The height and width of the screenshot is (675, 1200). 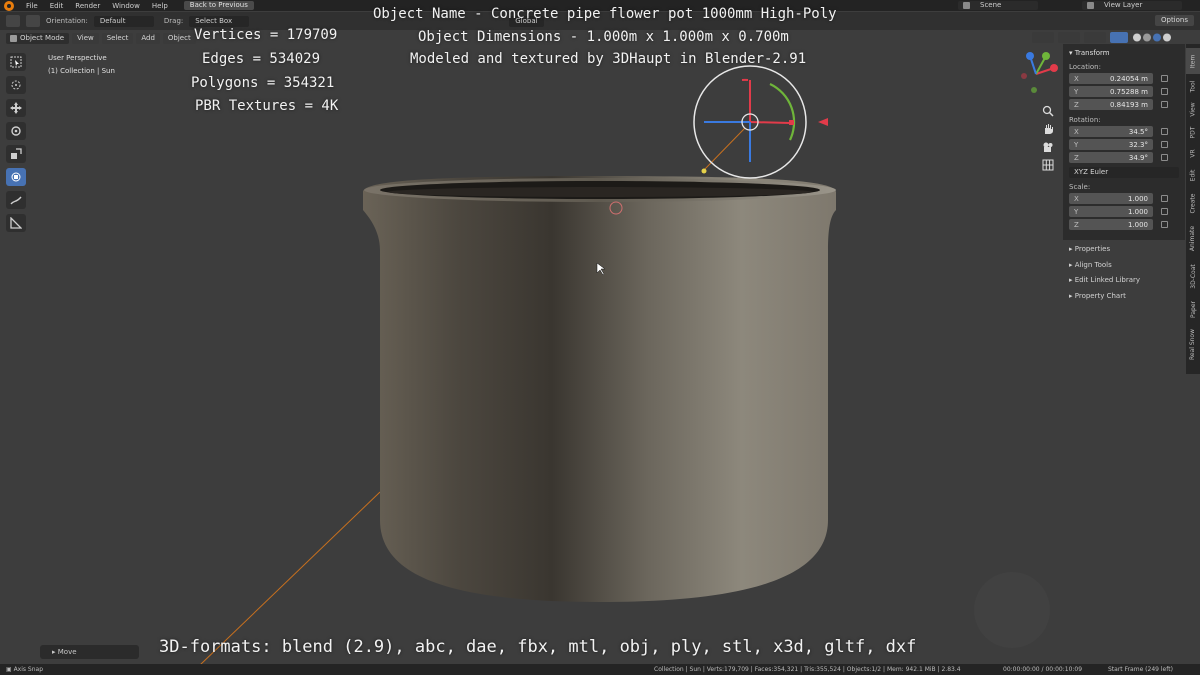 What do you see at coordinates (267, 106) in the screenshot?
I see `pbr-textures-info: PBR Textures = 4K` at bounding box center [267, 106].